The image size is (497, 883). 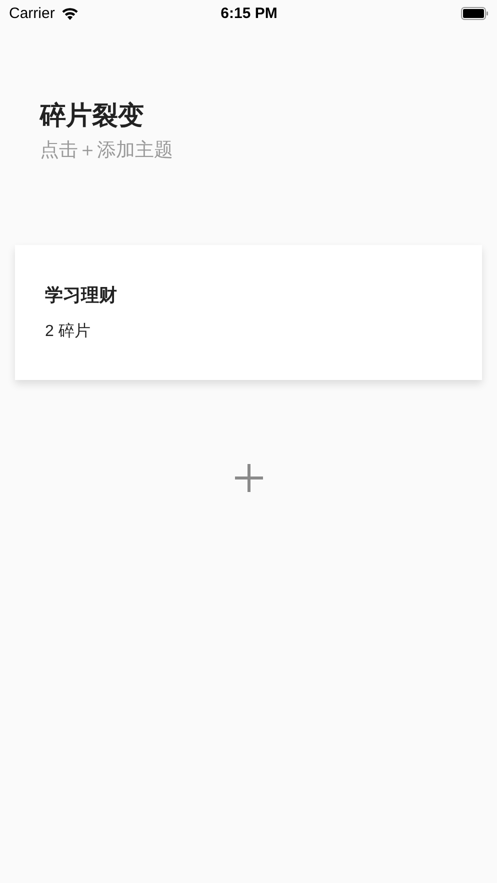 What do you see at coordinates (81, 295) in the screenshot?
I see `topic-title: 学习理财` at bounding box center [81, 295].